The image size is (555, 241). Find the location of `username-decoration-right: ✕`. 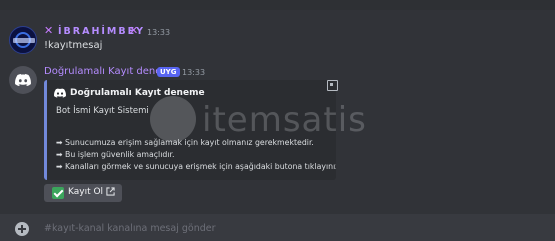

username-decoration-right: ✕ is located at coordinates (134, 30).